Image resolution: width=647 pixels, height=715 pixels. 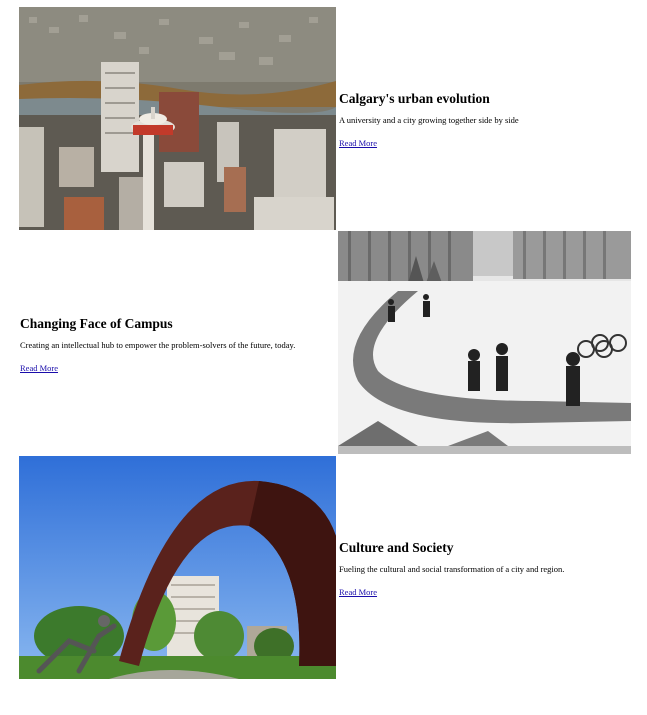 What do you see at coordinates (396, 547) in the screenshot?
I see `card-title: Culture and Society` at bounding box center [396, 547].